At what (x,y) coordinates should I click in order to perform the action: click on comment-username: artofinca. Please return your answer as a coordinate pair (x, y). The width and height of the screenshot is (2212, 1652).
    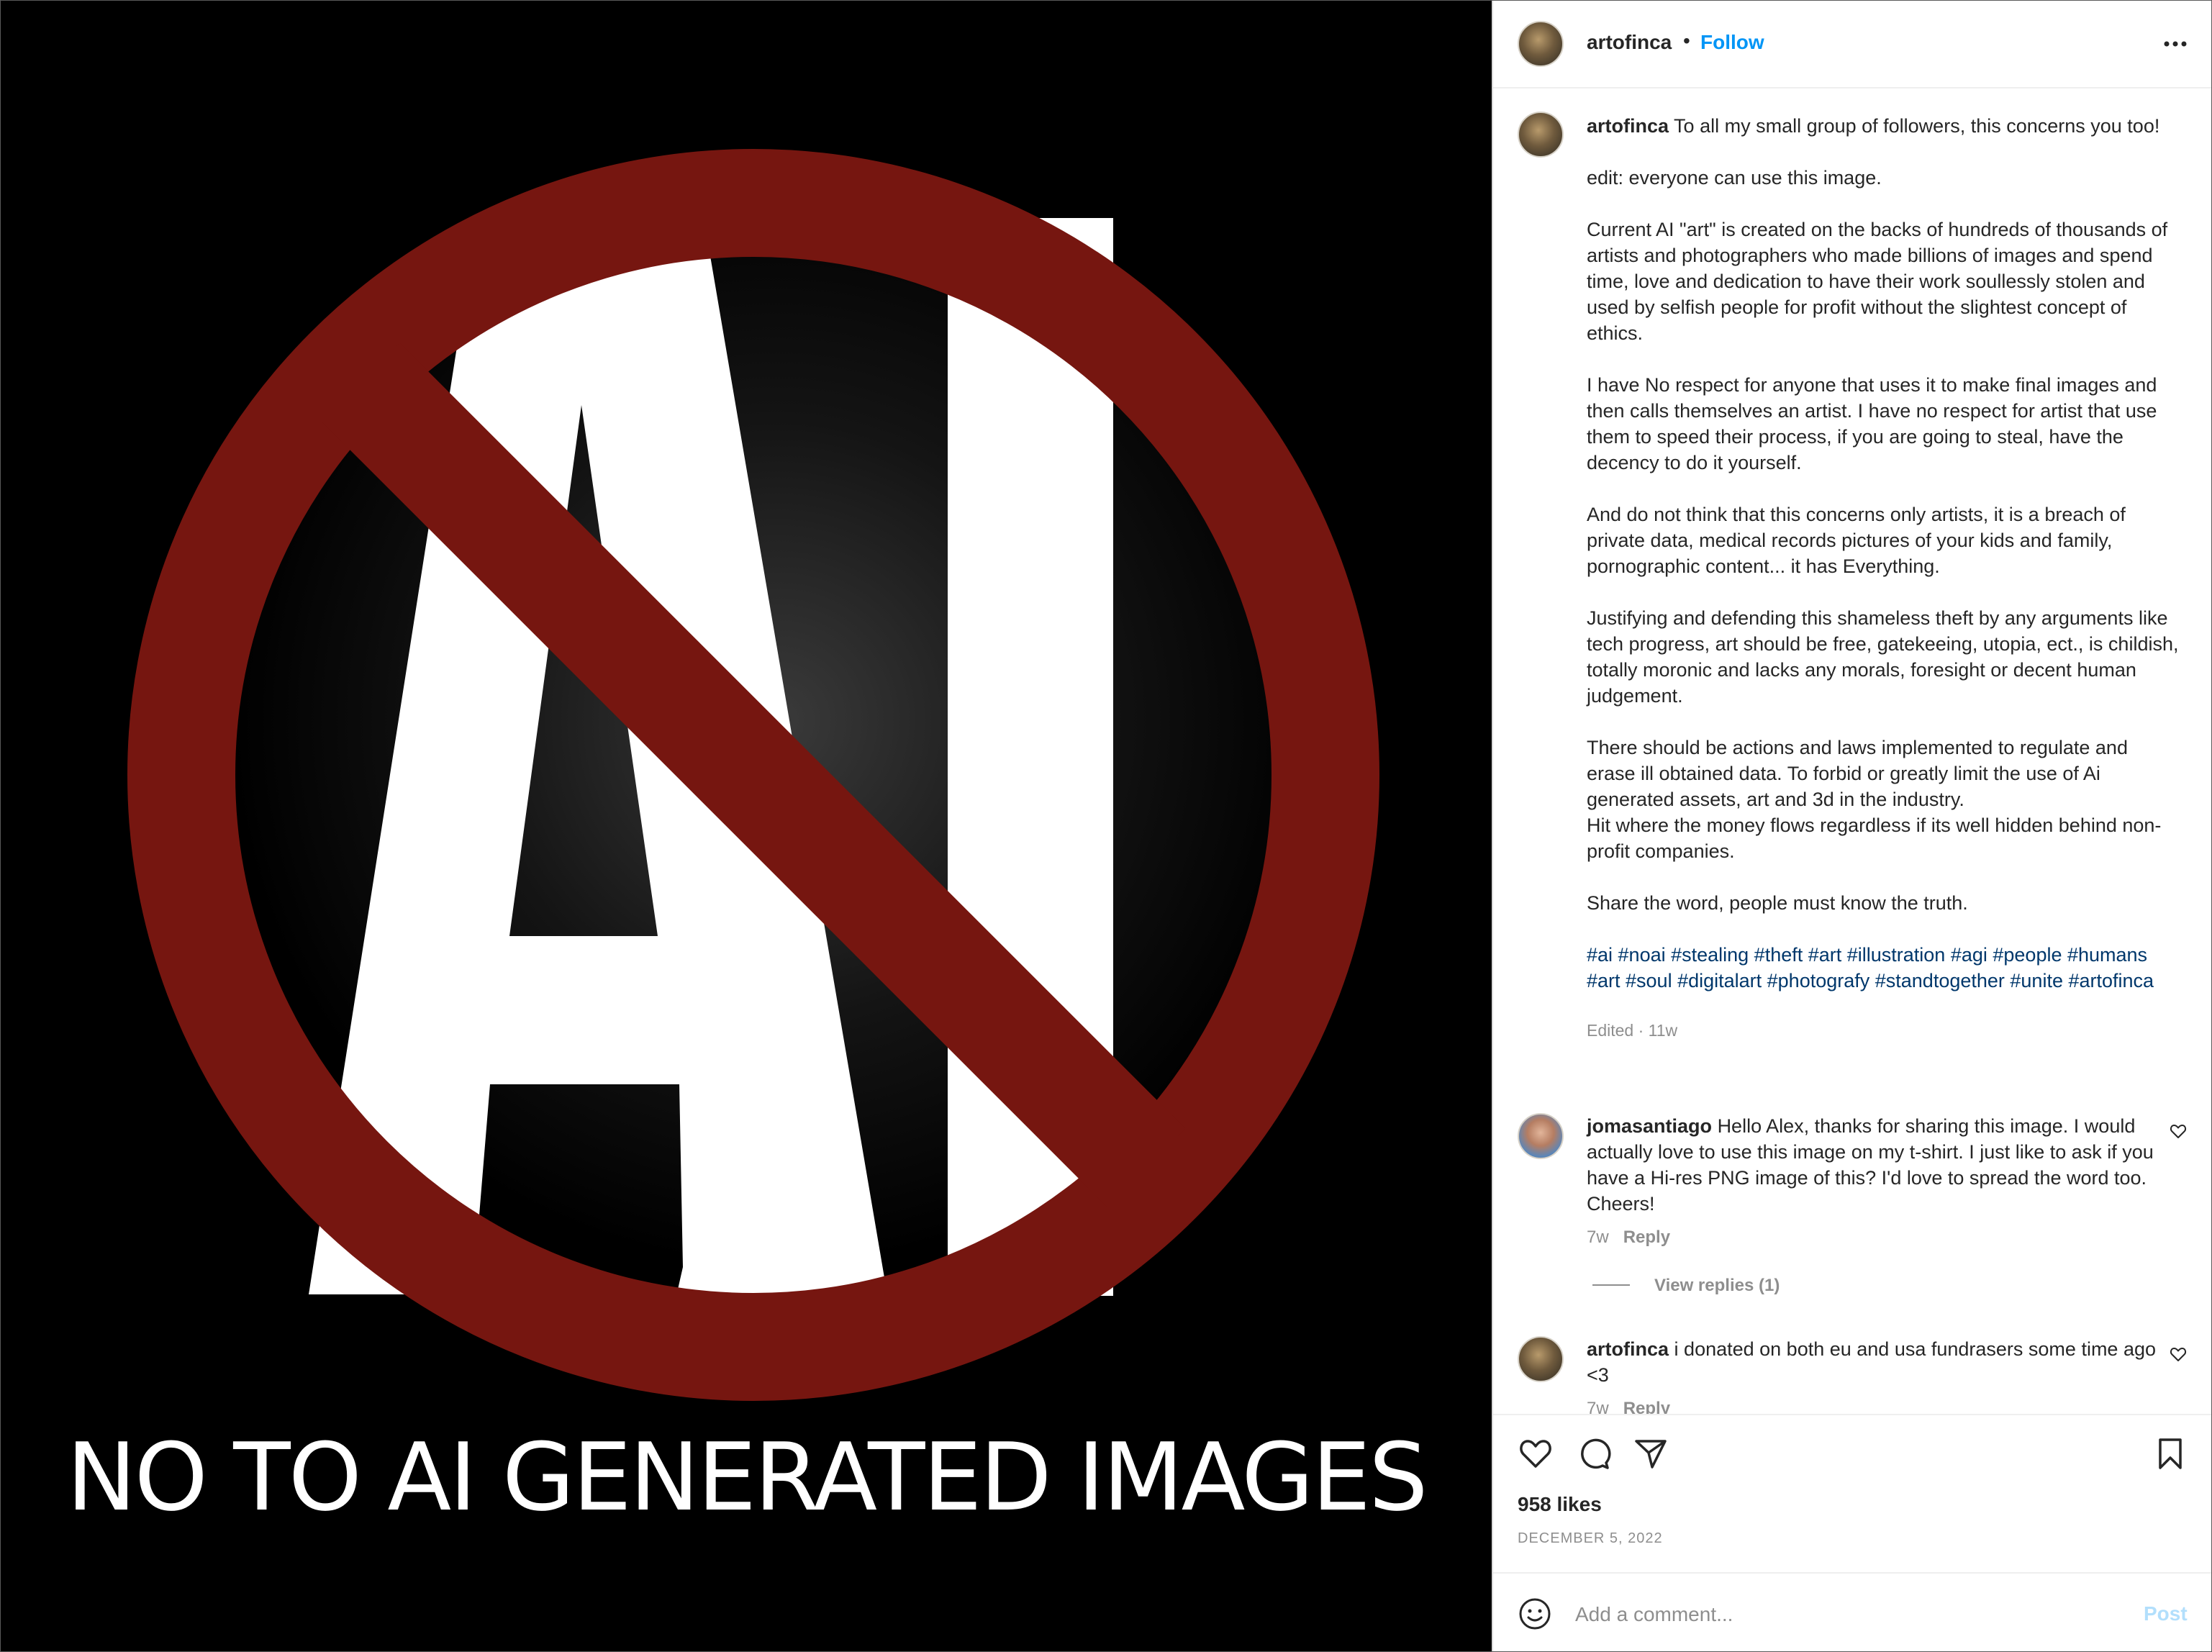
    Looking at the image, I should click on (1628, 1349).